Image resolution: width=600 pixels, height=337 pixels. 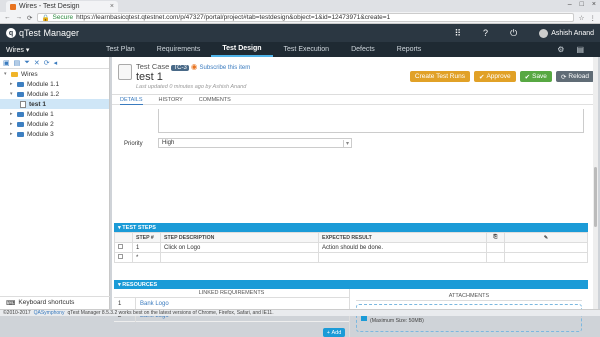 What do you see at coordinates (54, 104) in the screenshot?
I see `tree-item-test-1: test 1` at bounding box center [54, 104].